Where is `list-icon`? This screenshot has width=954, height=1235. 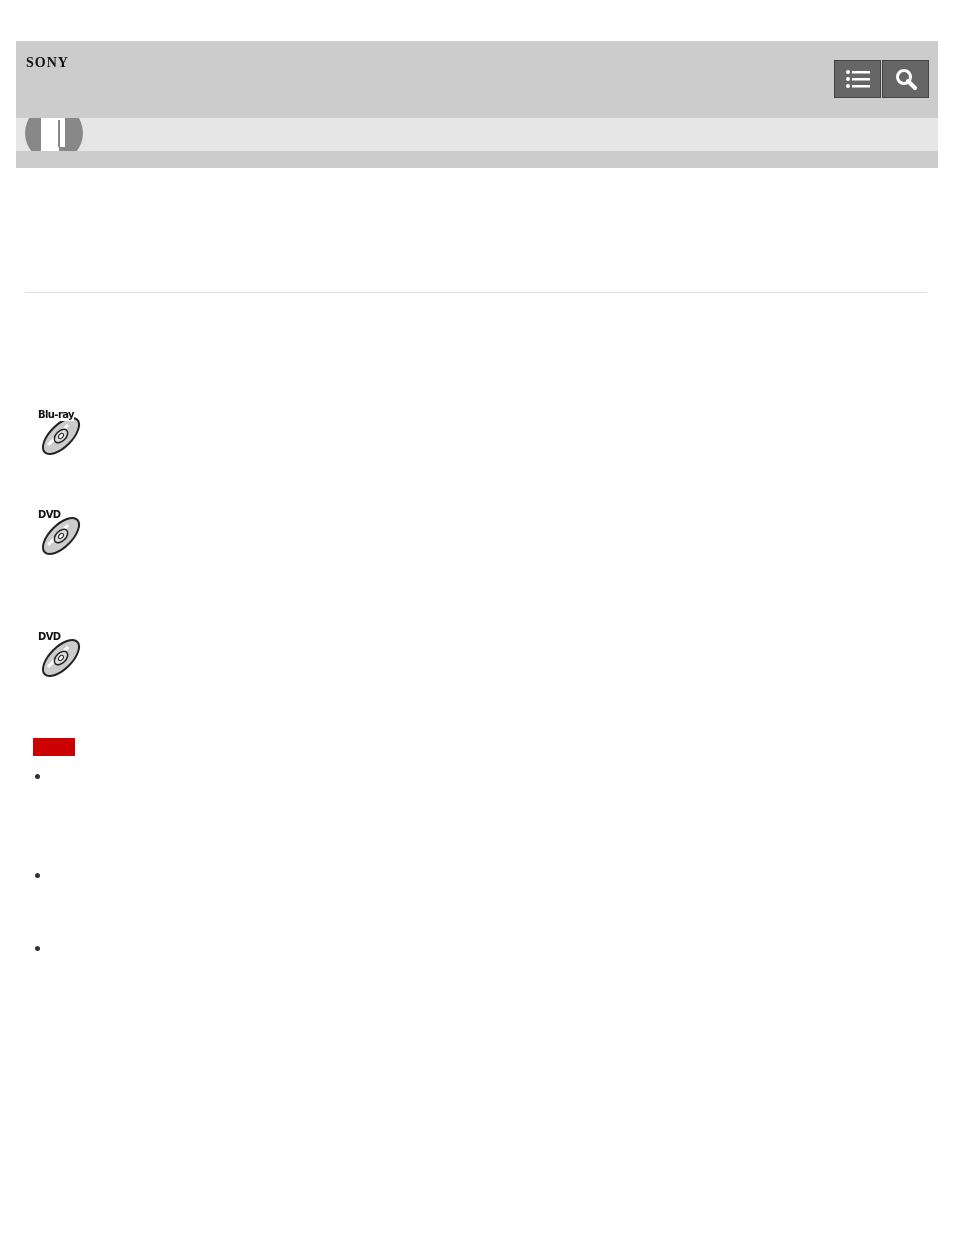
list-icon is located at coordinates (857, 79).